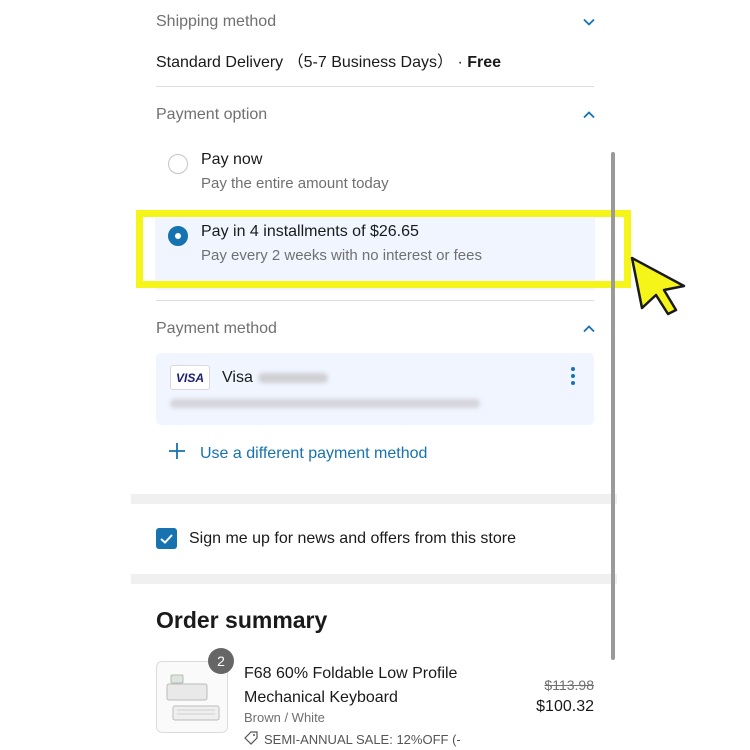 The image size is (750, 750). What do you see at coordinates (573, 376) in the screenshot?
I see `more-options-icon` at bounding box center [573, 376].